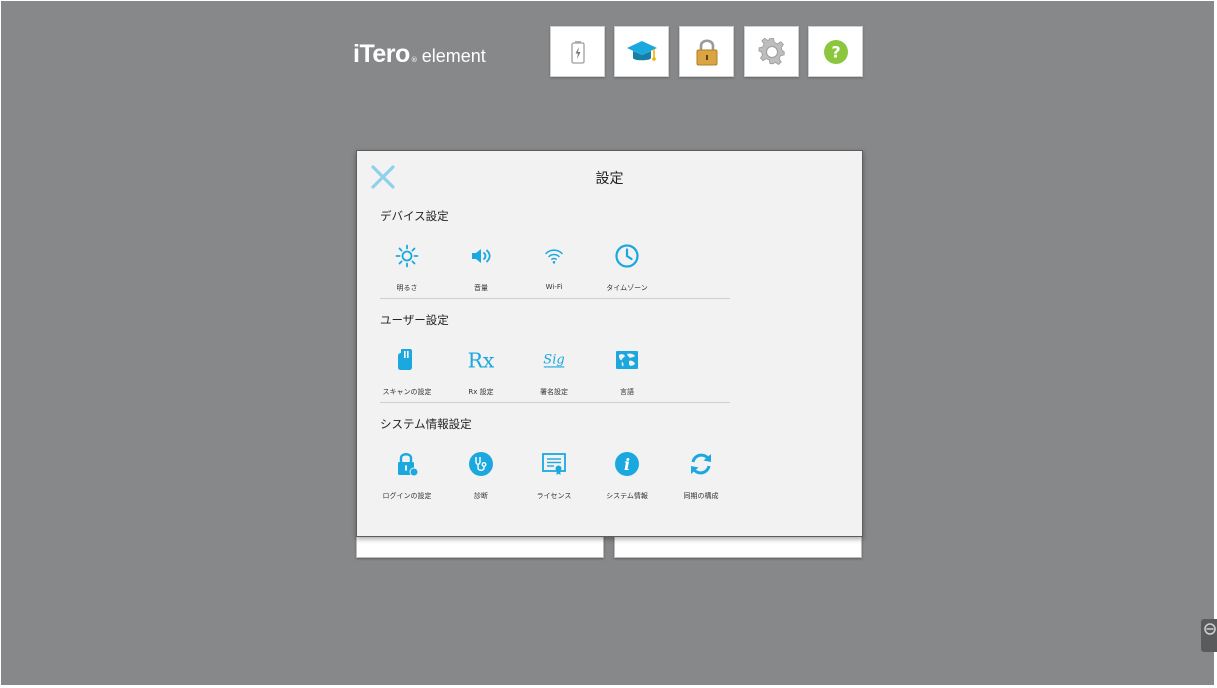 The width and height of the screenshot is (1217, 688). Describe the element at coordinates (481, 373) in the screenshot. I see `rx-settings-item: Rx Rx 設定` at that location.